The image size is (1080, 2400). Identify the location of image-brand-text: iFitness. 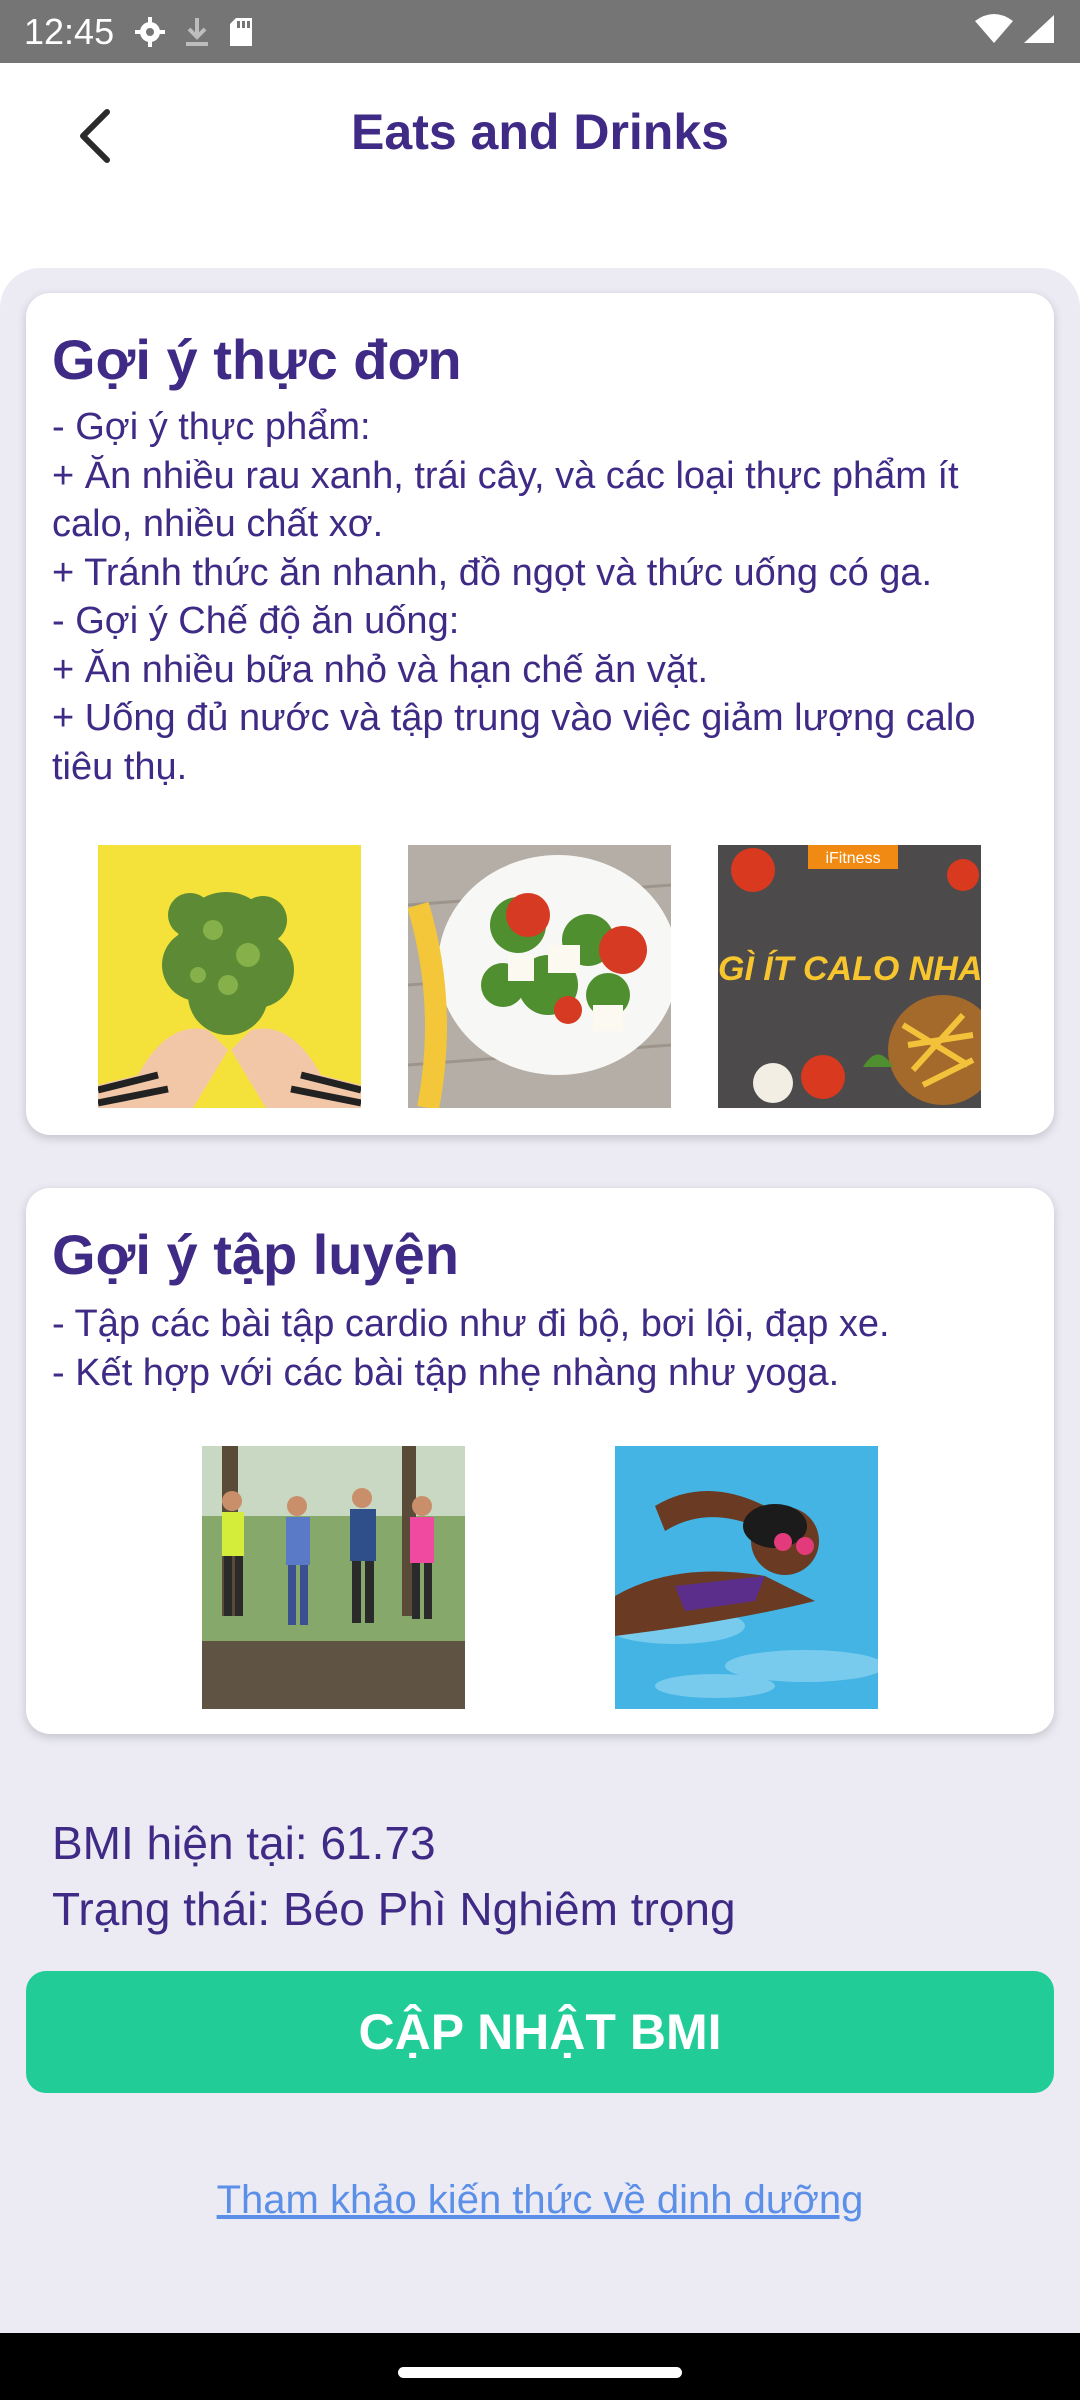
(852, 858).